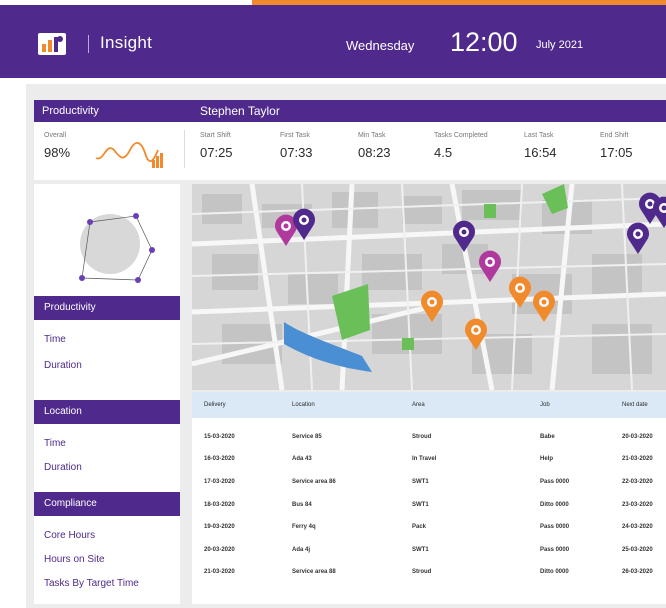  What do you see at coordinates (55, 339) in the screenshot?
I see `sidebar-item-productivity-time: Time` at bounding box center [55, 339].